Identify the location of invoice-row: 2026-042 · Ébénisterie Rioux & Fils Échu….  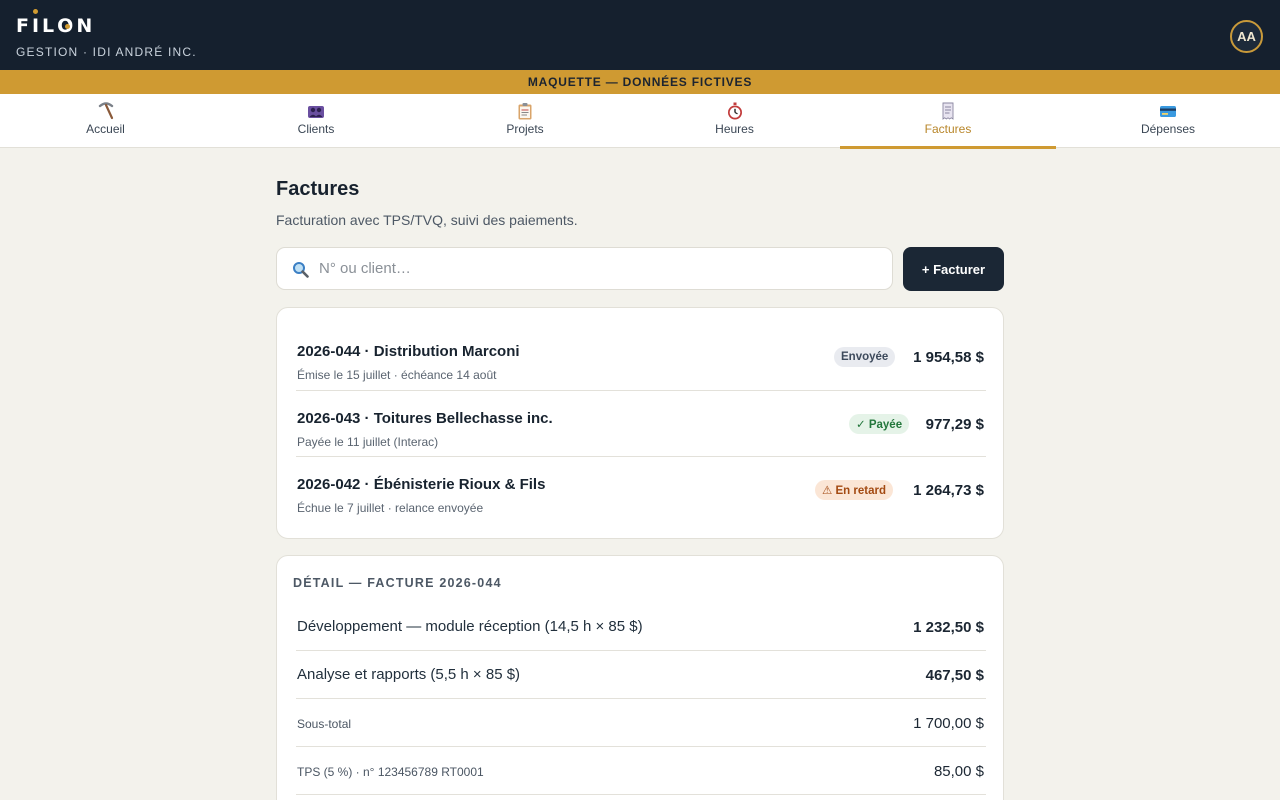
(641, 489).